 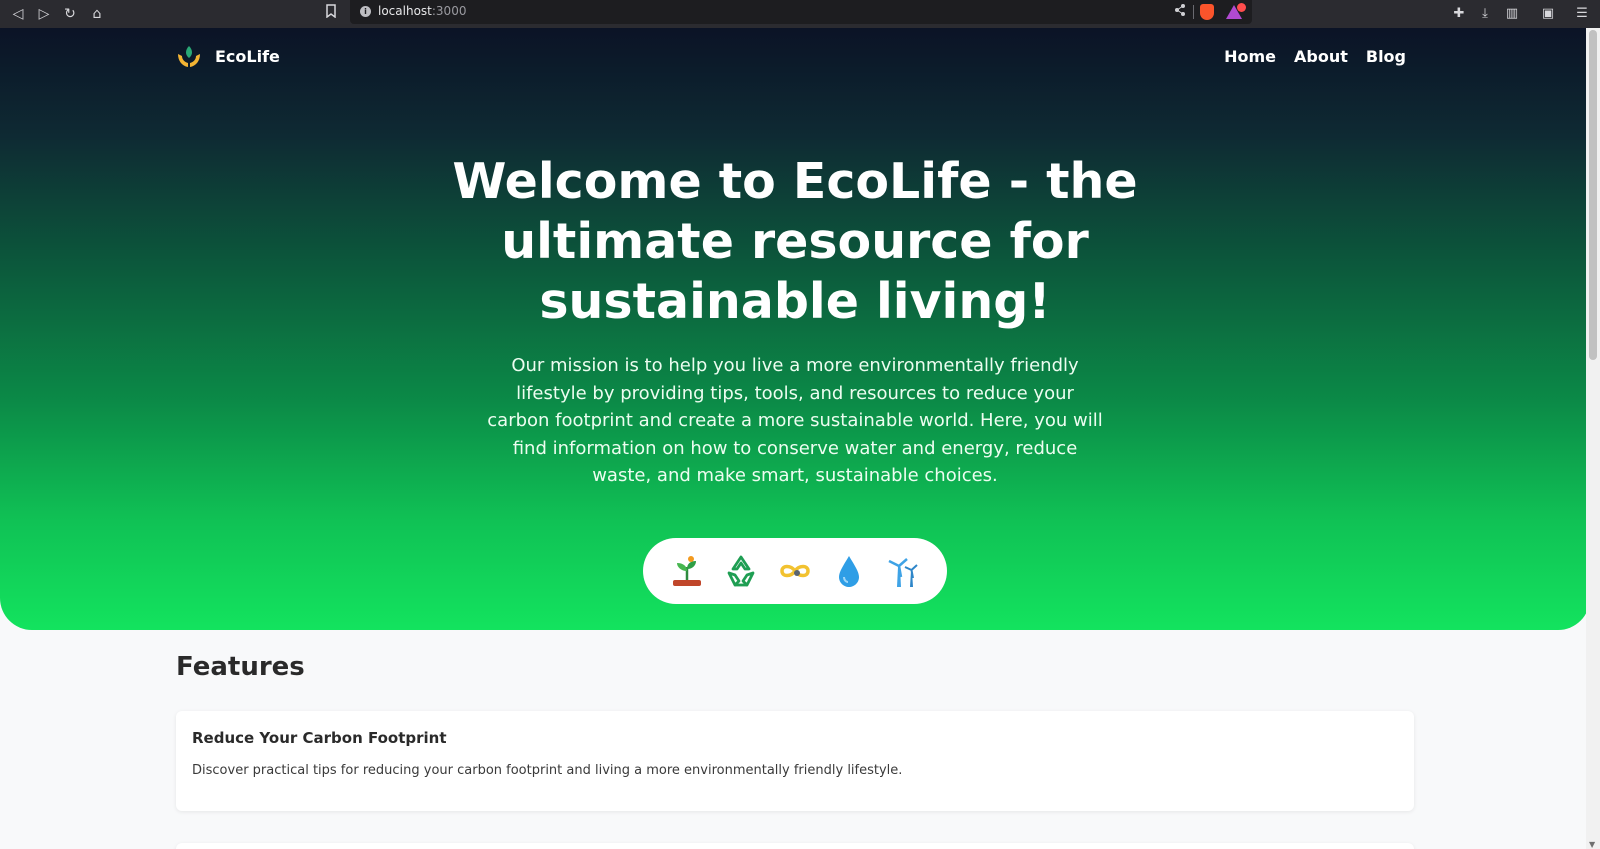 I want to click on home-icon: ⌂, so click(x=97, y=14).